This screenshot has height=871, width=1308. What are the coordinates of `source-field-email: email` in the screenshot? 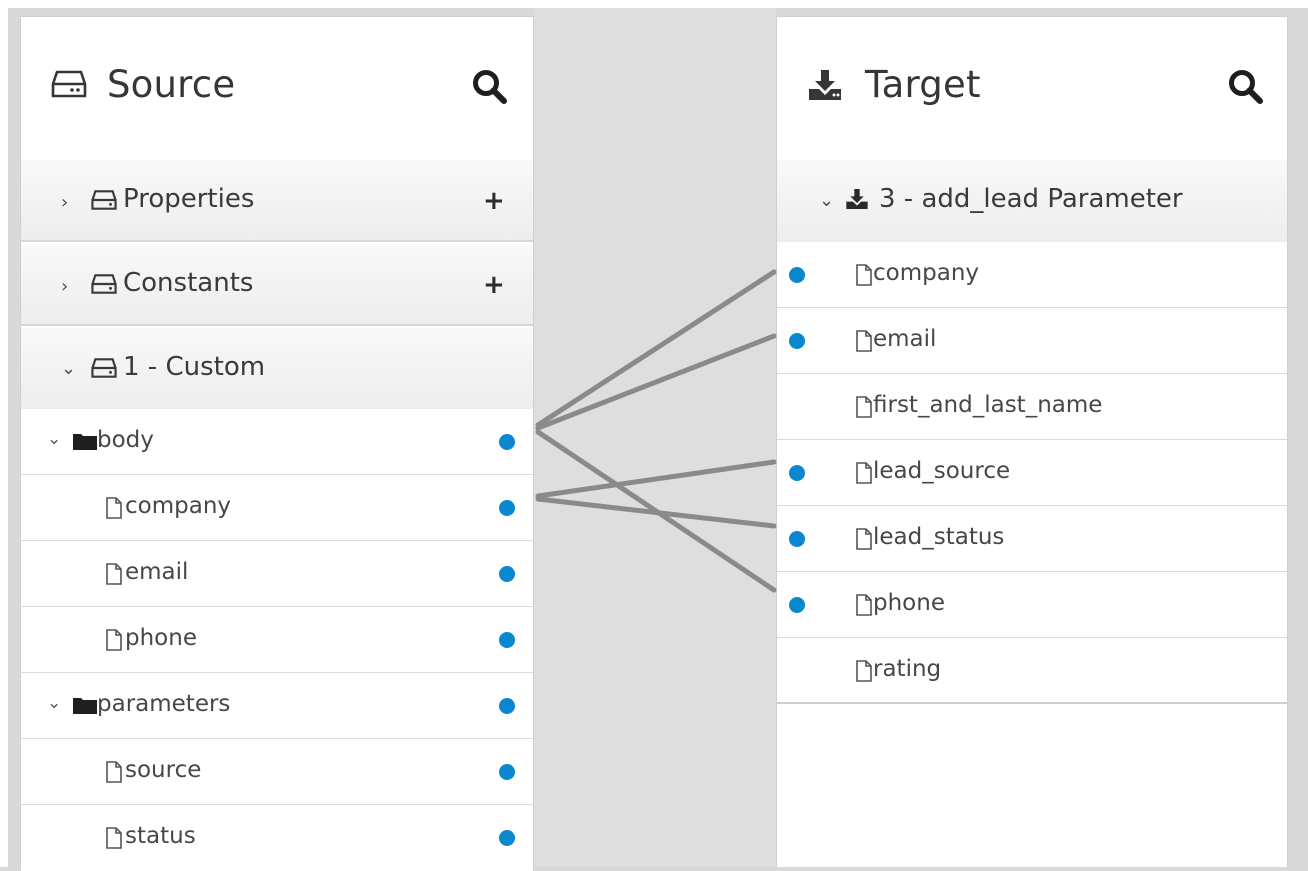 It's located at (277, 574).